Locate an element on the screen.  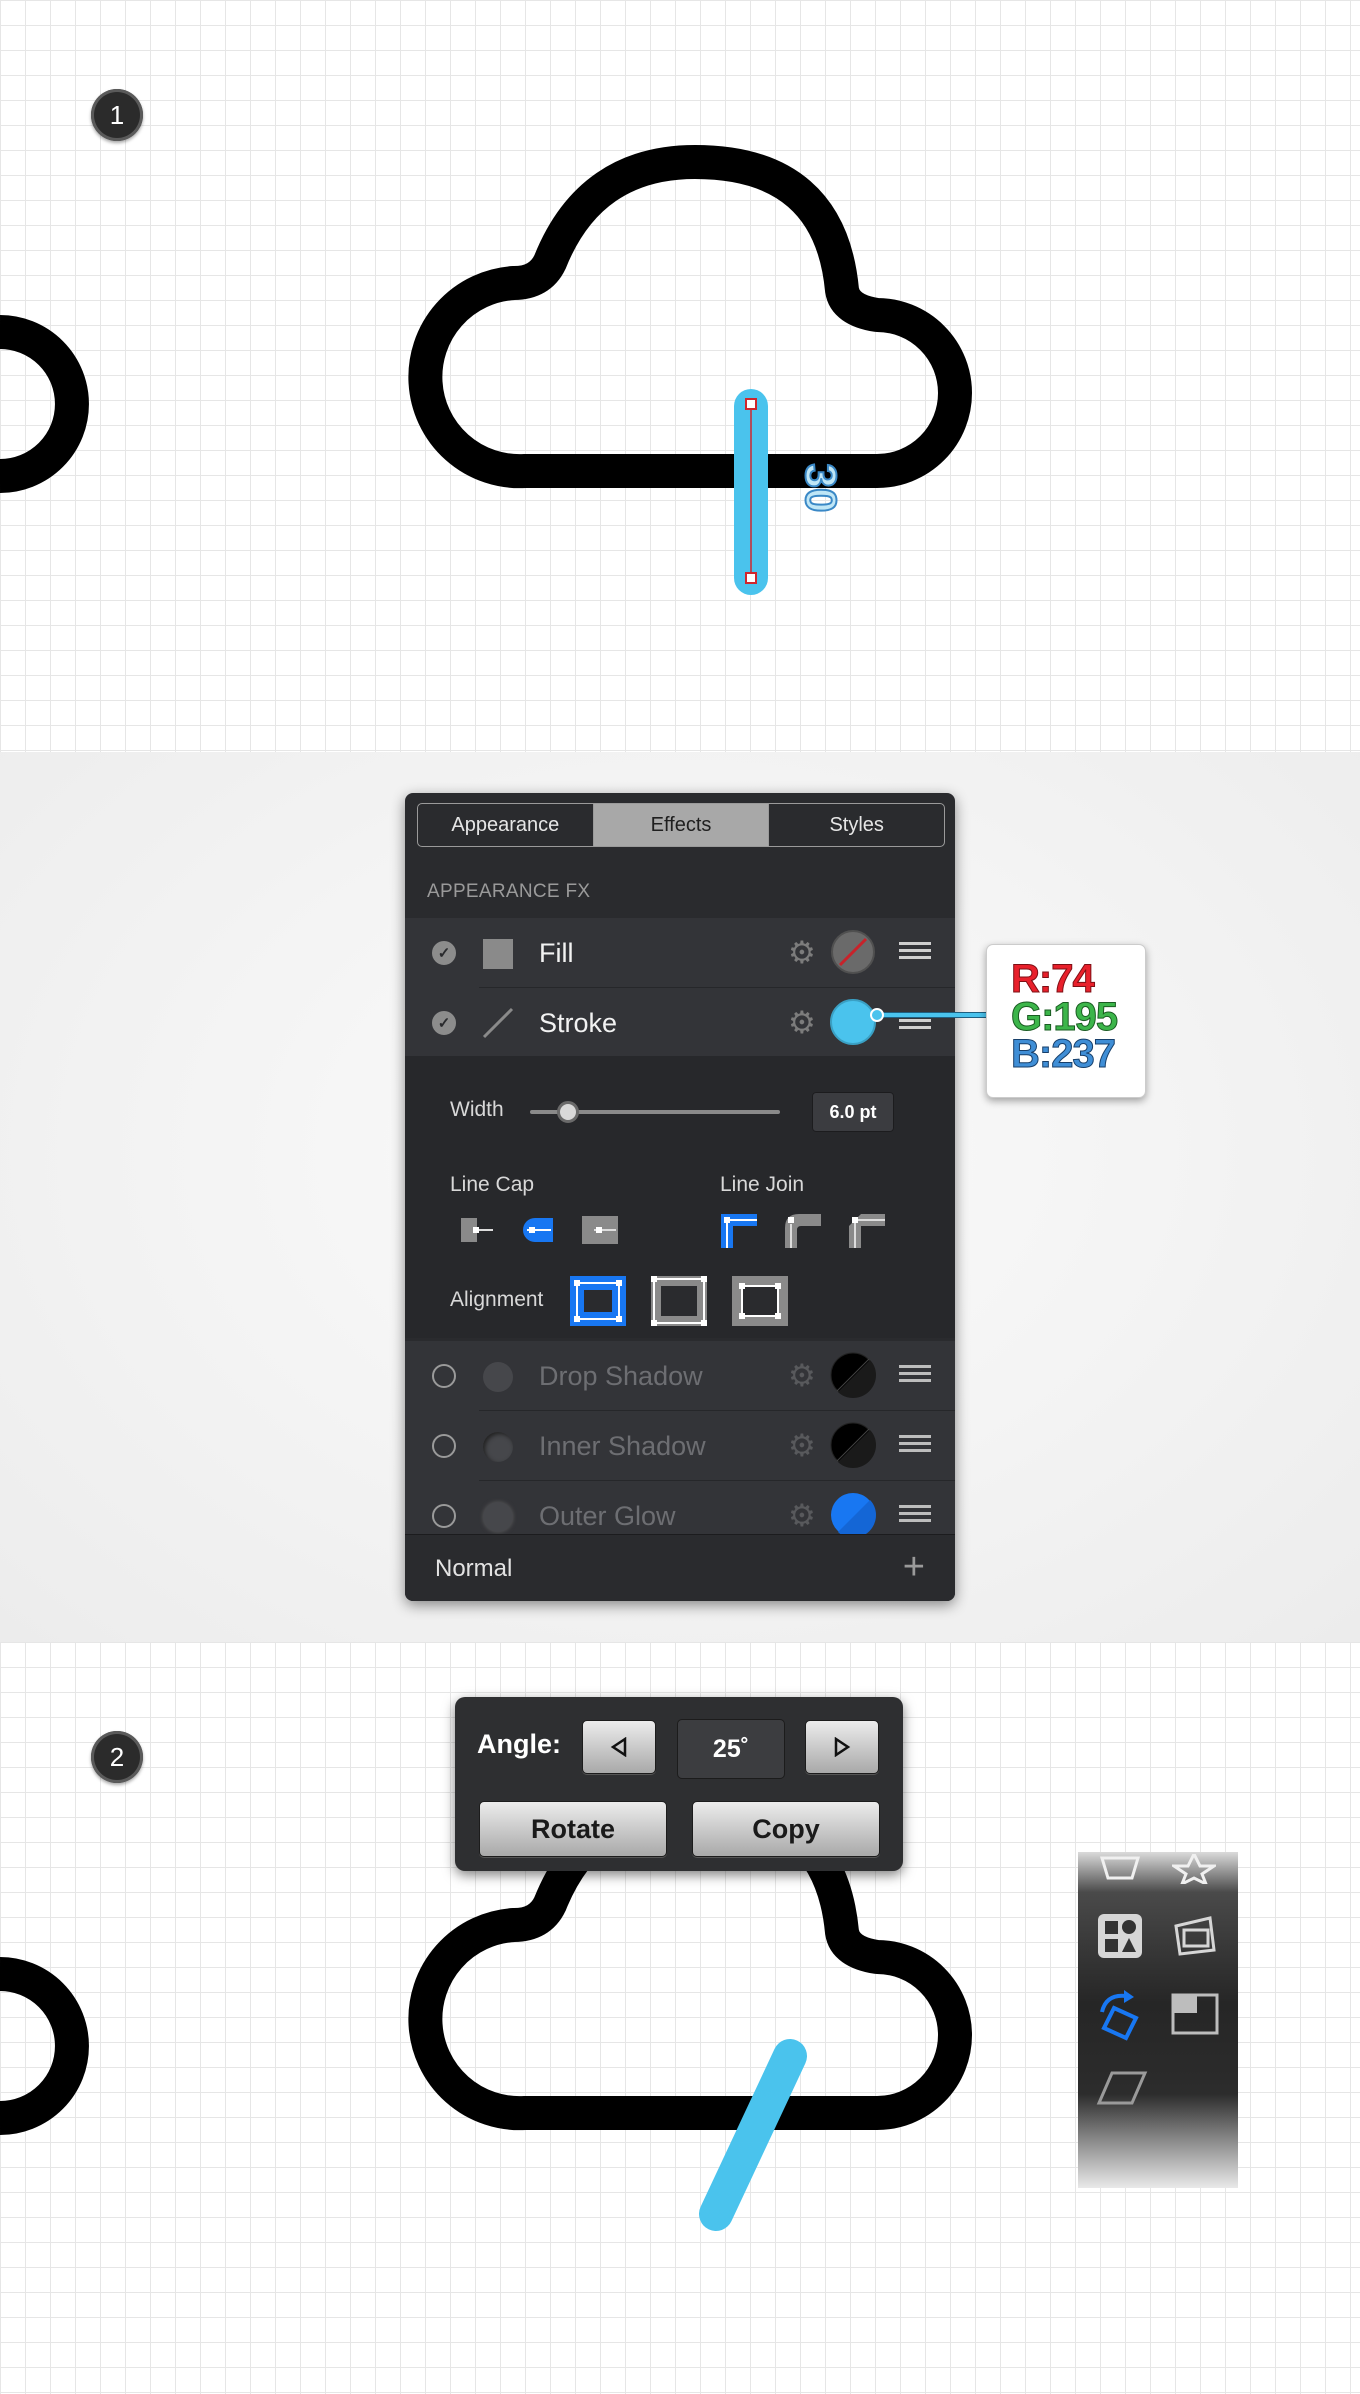
copy-button: Copy is located at coordinates (786, 1829).